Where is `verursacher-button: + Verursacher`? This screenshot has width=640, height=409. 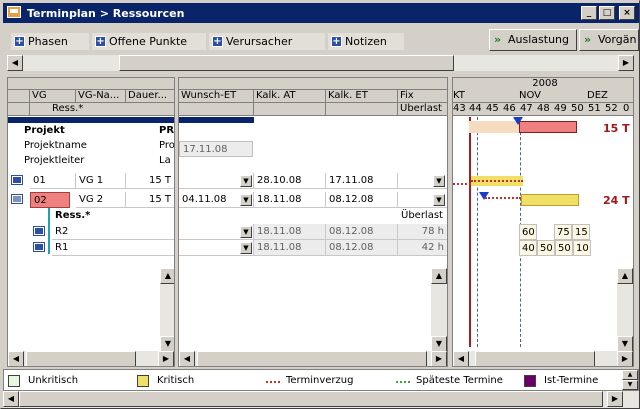
verursacher-button: + Verursacher is located at coordinates (267, 41).